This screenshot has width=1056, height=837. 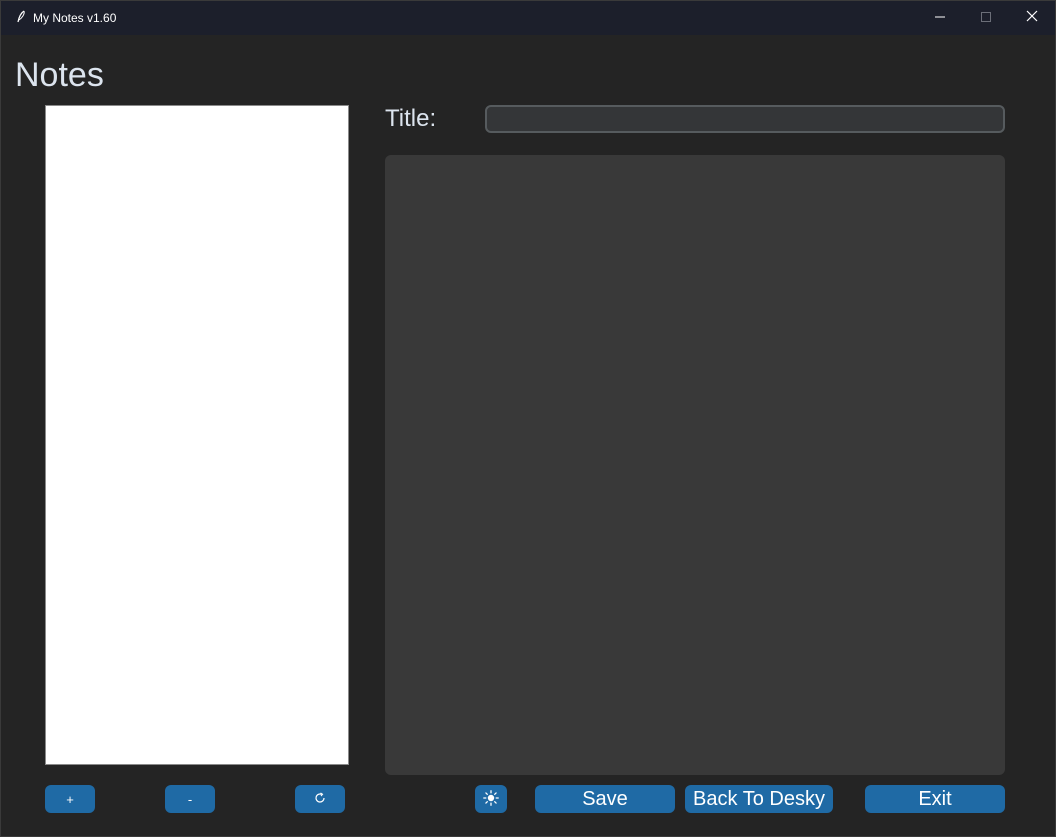 I want to click on back-to-desky-button: Back To Desky, so click(x=759, y=799).